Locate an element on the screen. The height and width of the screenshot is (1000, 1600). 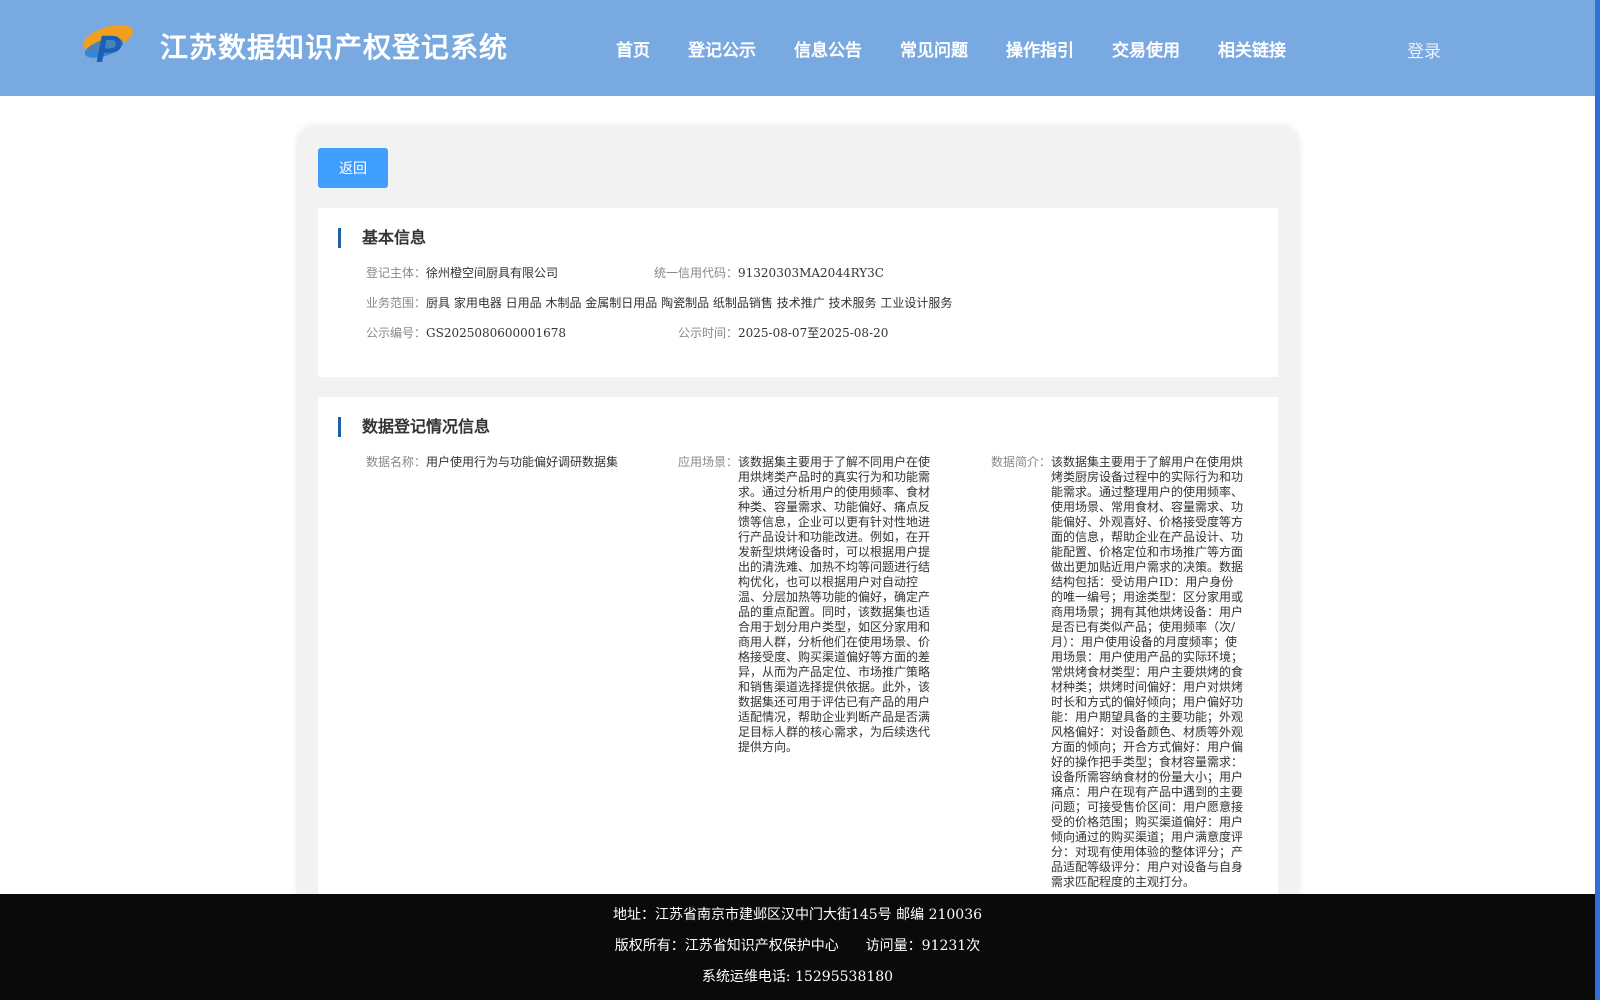
field-value: 2025-08-07至2025-08-20 is located at coordinates (813, 333).